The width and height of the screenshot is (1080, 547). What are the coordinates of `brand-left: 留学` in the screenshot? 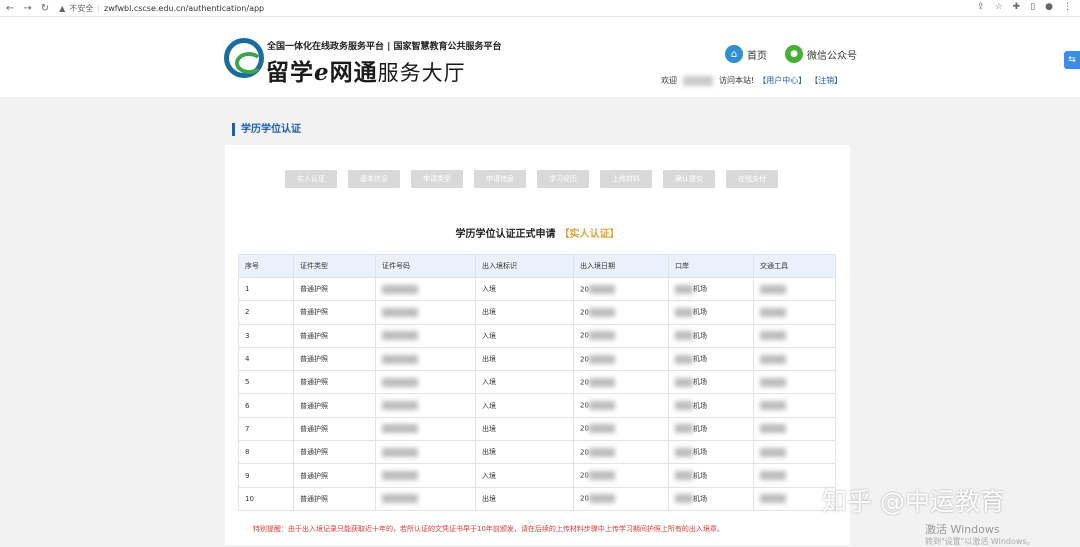 It's located at (290, 72).